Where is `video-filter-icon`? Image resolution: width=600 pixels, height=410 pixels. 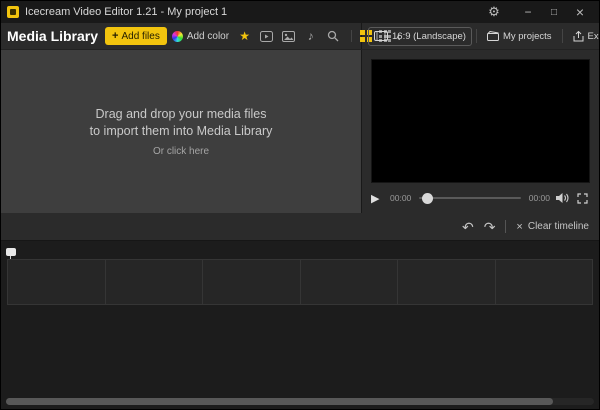 video-filter-icon is located at coordinates (266, 36).